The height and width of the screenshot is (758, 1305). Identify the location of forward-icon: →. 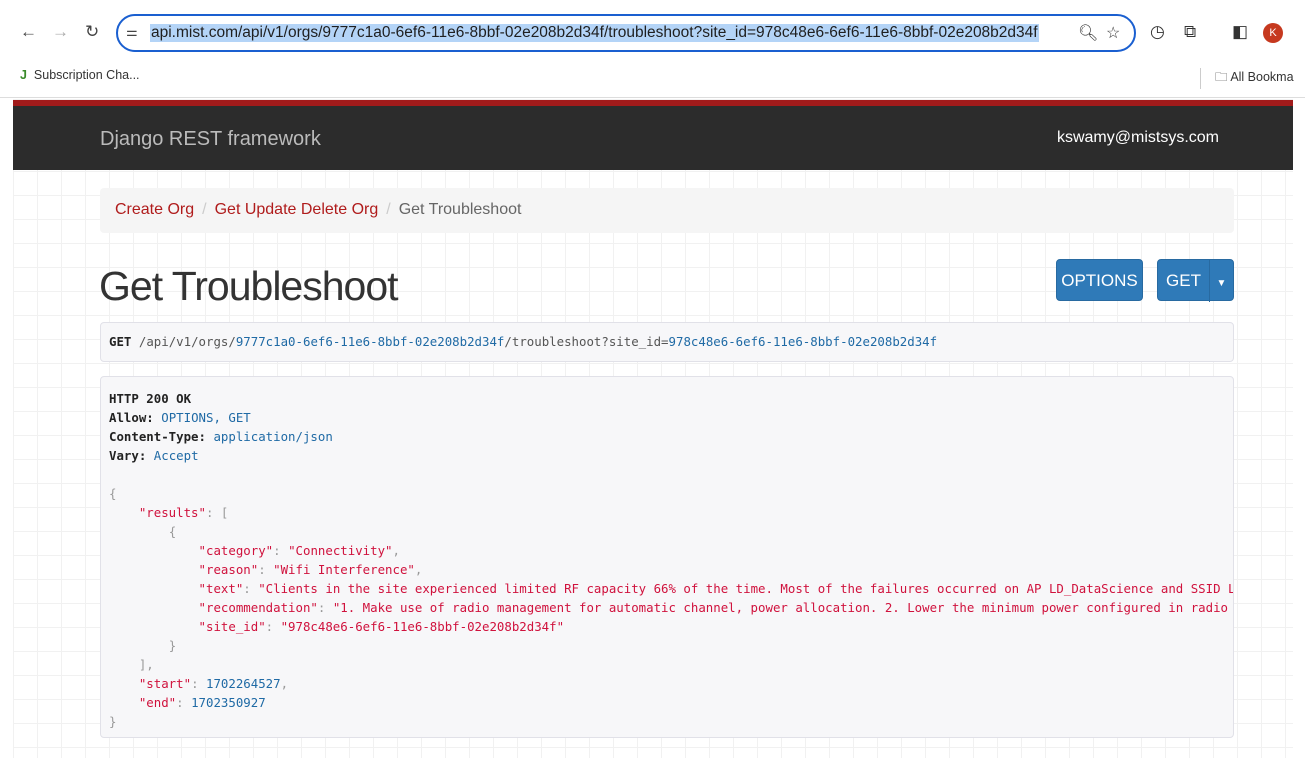
(60, 32).